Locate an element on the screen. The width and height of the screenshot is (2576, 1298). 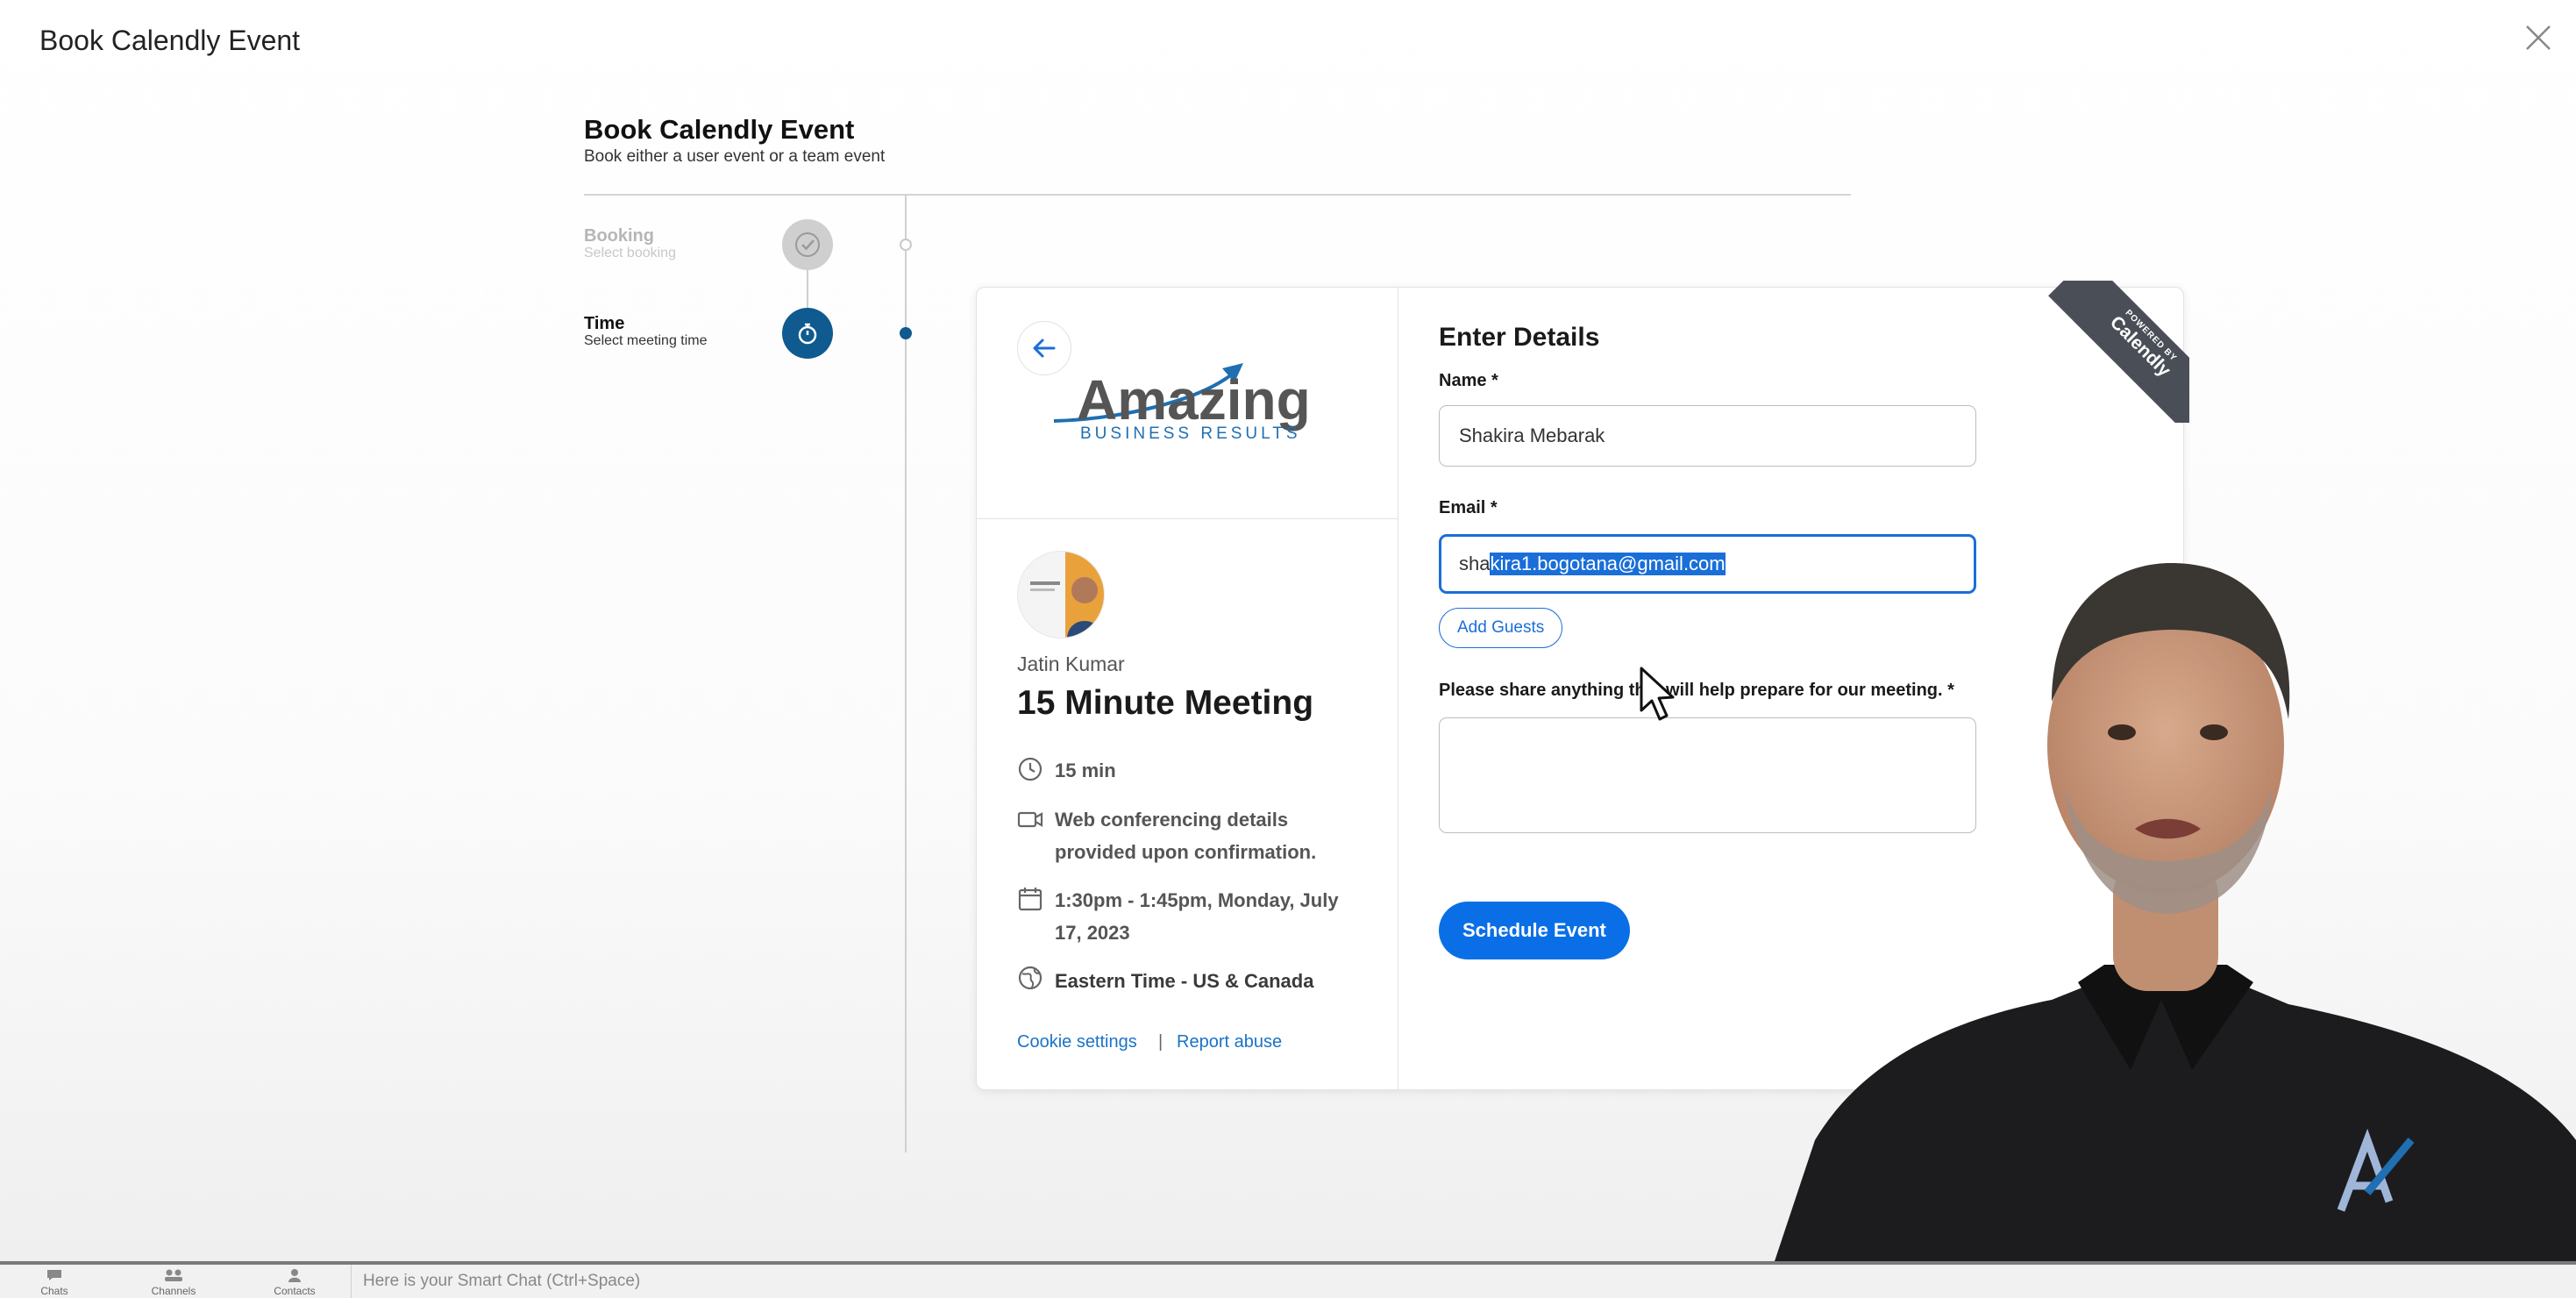
clock-icon is located at coordinates (1030, 769).